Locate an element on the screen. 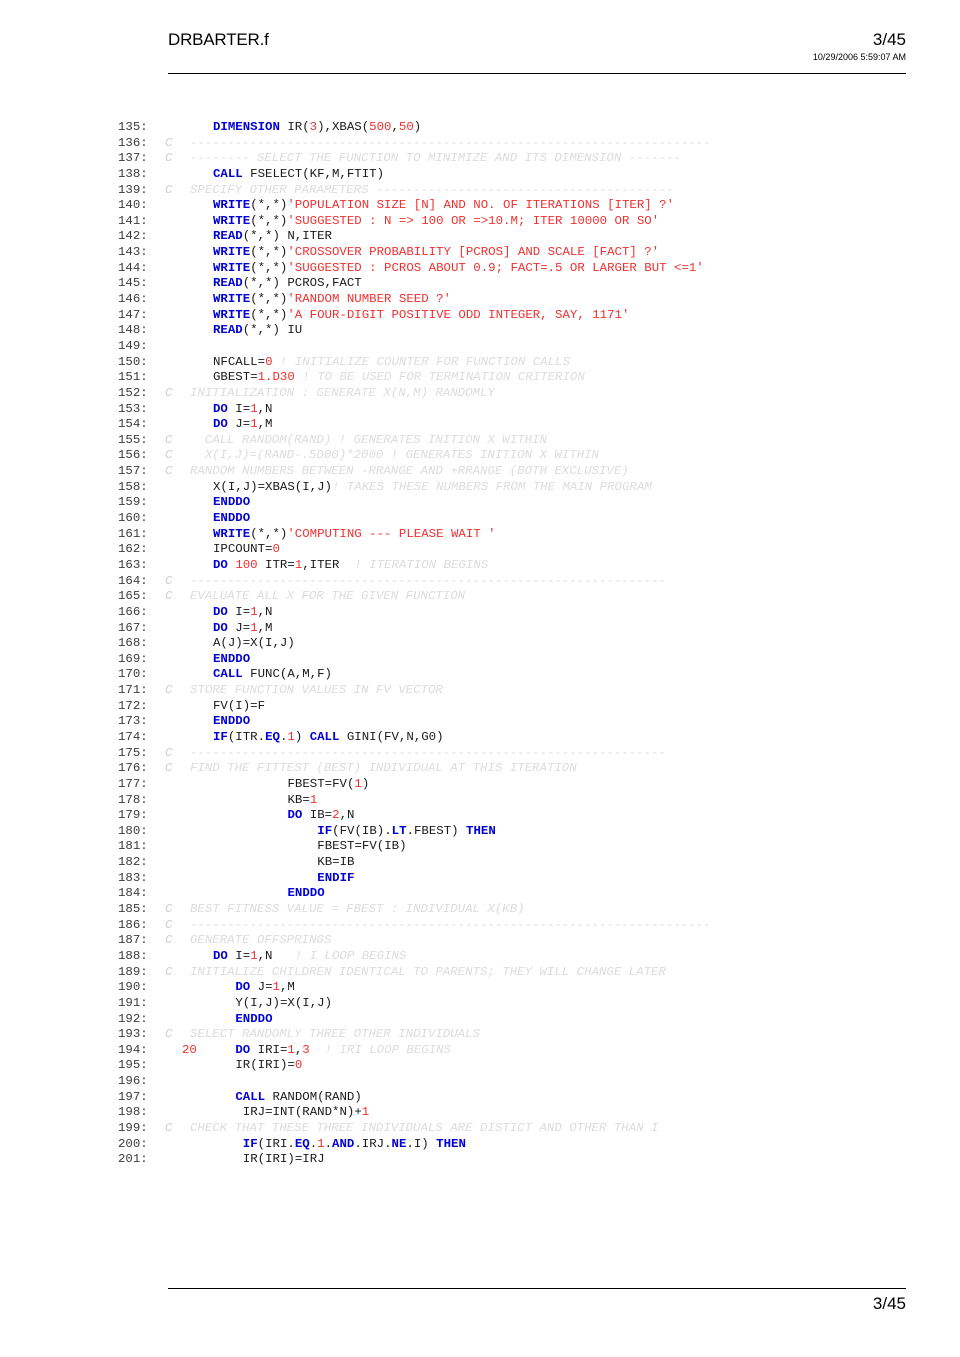 The image size is (960, 1357). code-text: SELECT RANDOMLY THREE OTHER INDIVIDUALS is located at coordinates (335, 1034).